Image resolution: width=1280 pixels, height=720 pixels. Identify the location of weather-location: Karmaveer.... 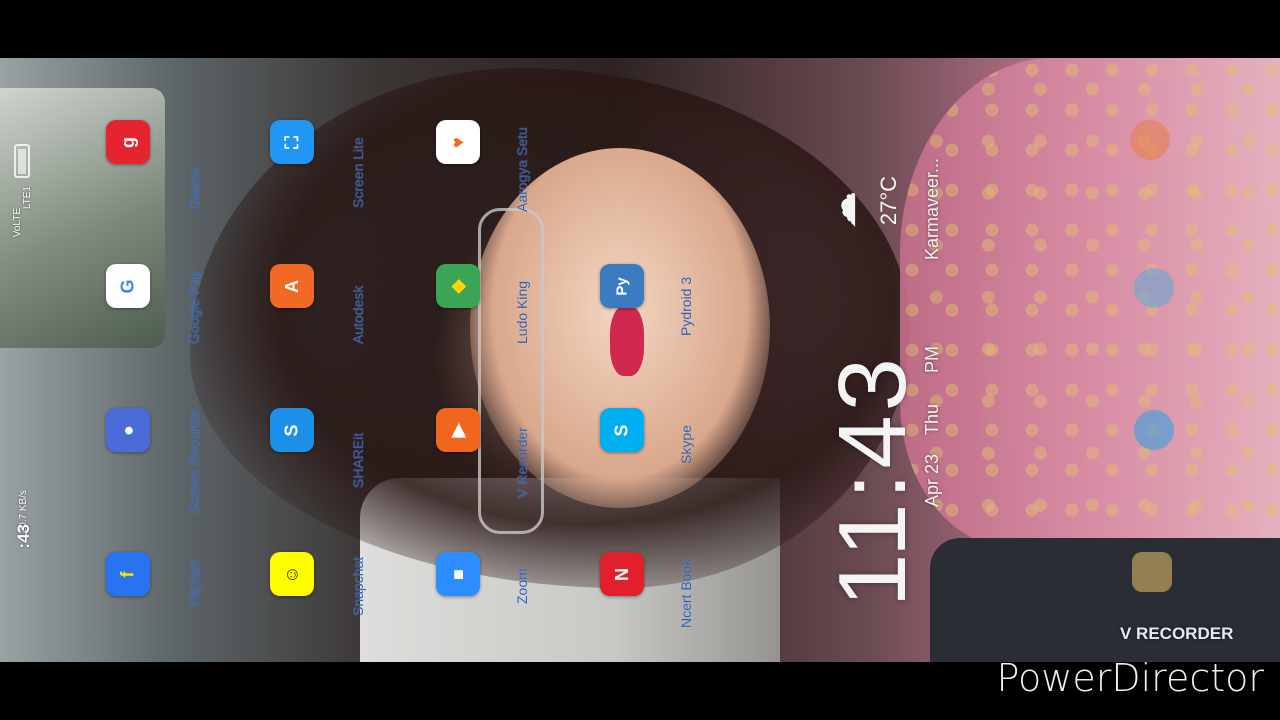
(932, 209).